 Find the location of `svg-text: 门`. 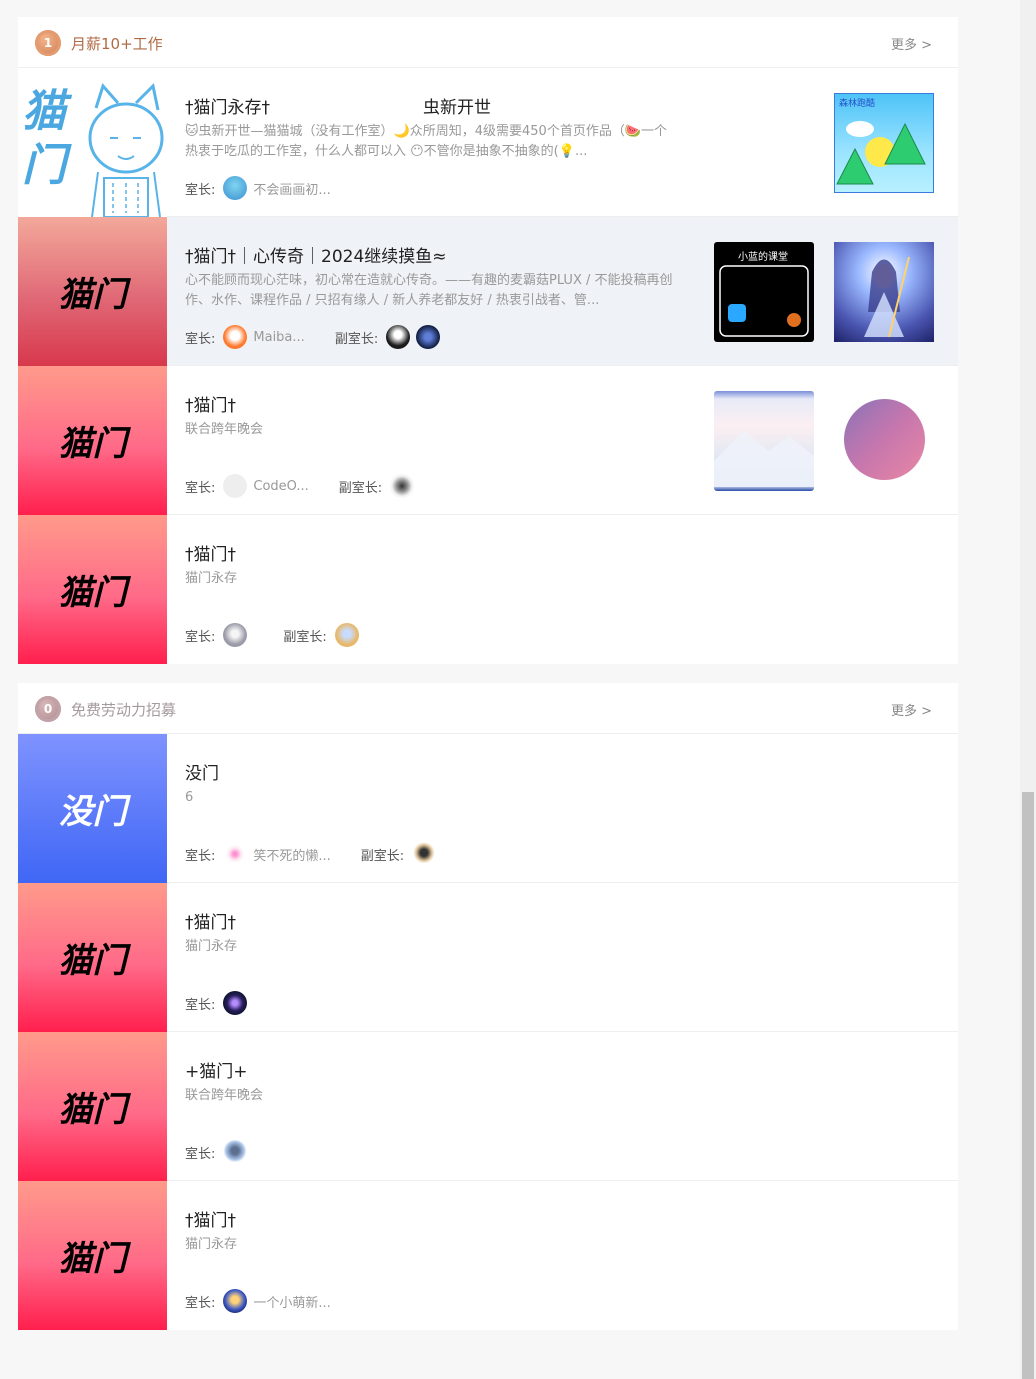

svg-text: 门 is located at coordinates (47, 165).